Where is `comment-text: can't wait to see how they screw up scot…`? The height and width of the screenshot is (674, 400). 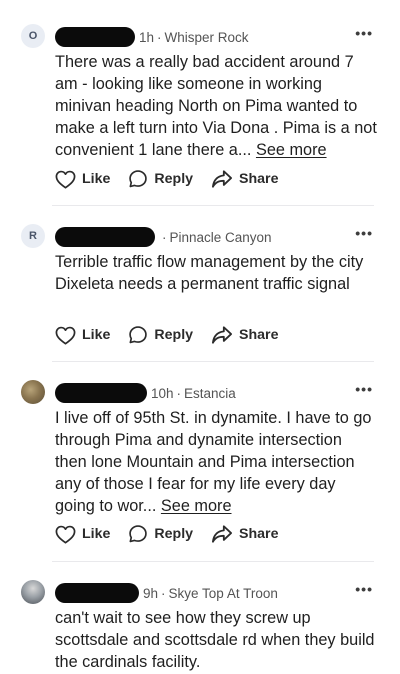
comment-text: can't wait to see how they screw up scot… is located at coordinates (215, 640).